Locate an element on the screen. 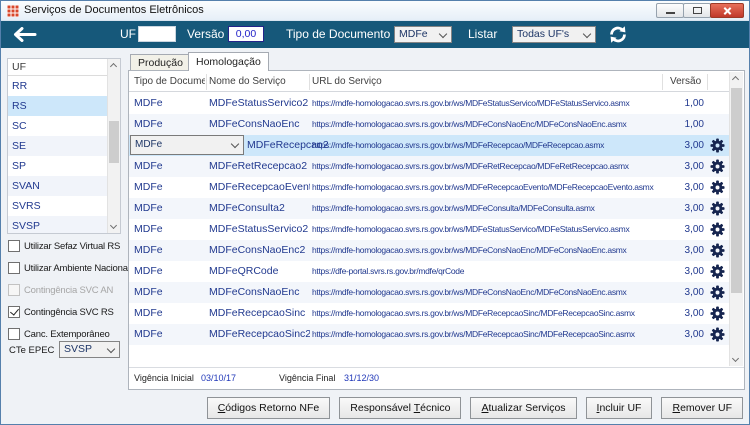 The height and width of the screenshot is (425, 750). uf-input is located at coordinates (157, 34).